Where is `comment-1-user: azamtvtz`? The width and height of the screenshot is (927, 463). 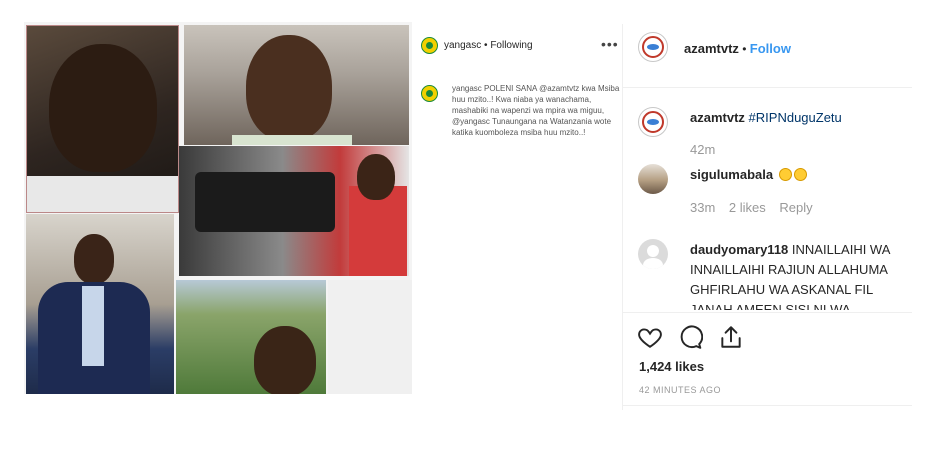
comment-1-user: azamtvtz is located at coordinates (717, 117).